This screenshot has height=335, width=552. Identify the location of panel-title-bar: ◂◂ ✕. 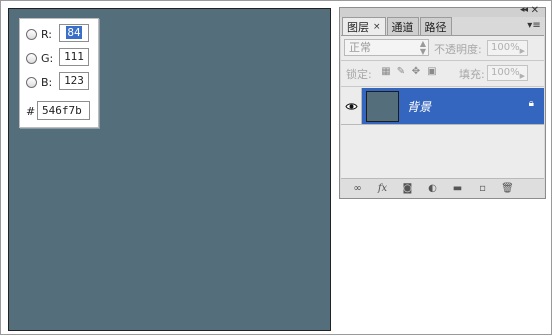
(442, 11).